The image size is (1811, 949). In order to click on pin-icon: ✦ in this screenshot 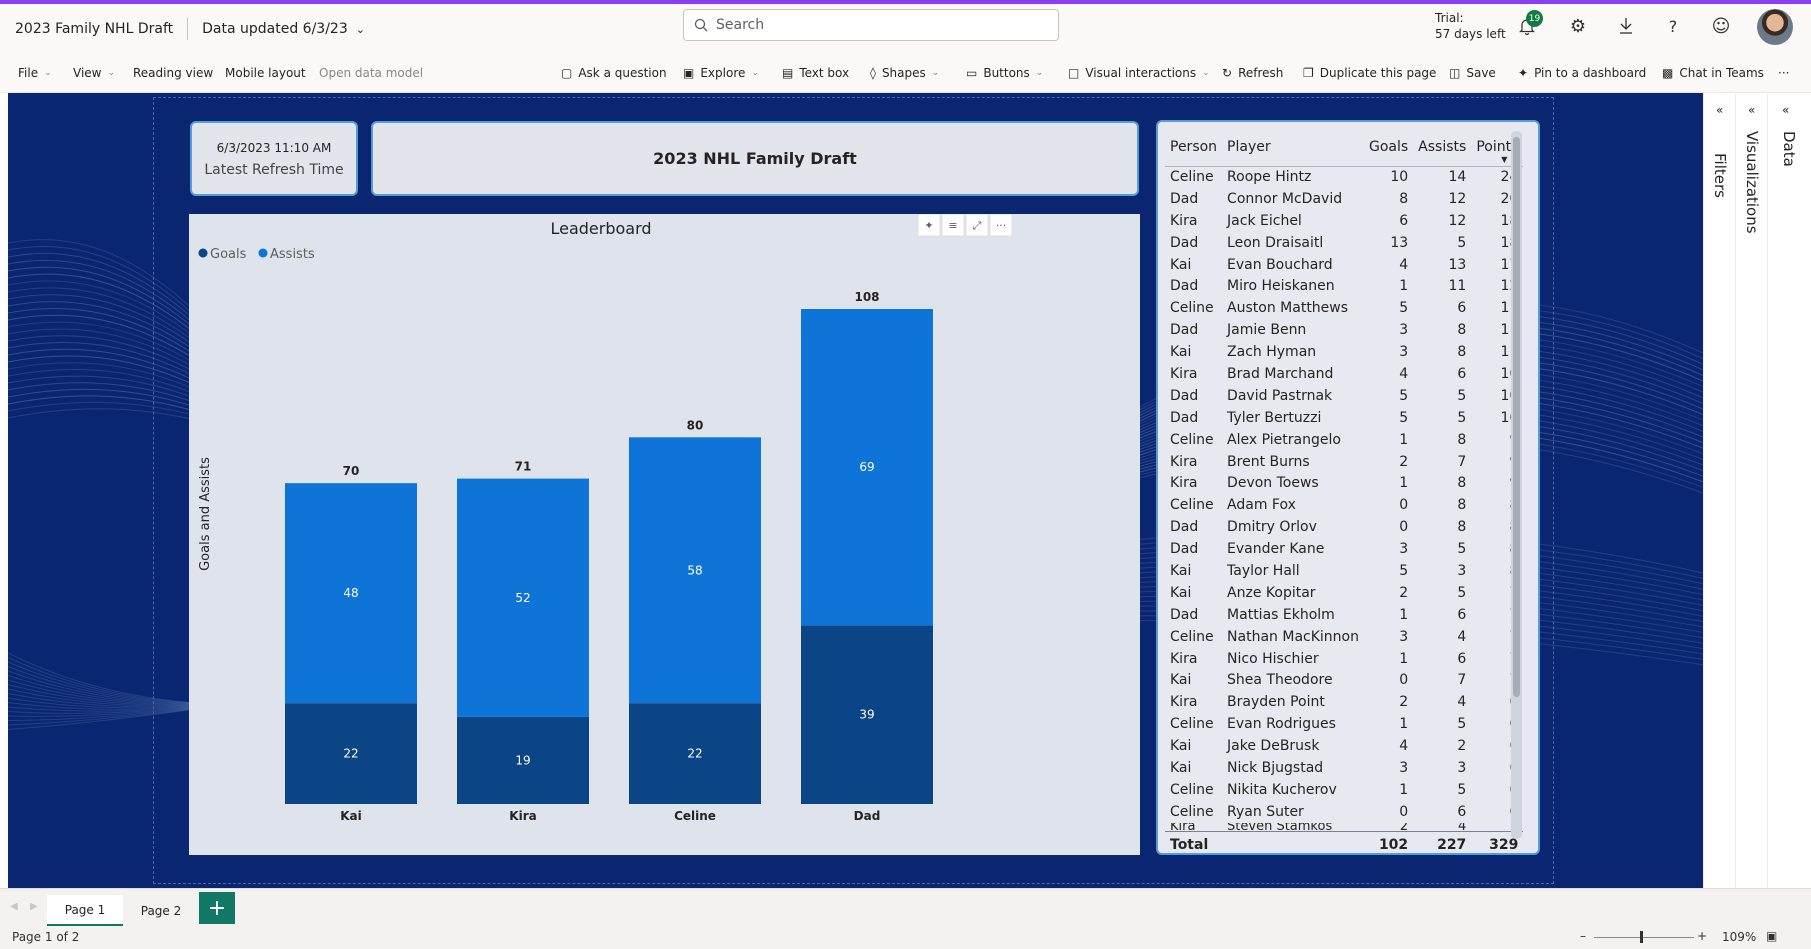, I will do `click(929, 225)`.